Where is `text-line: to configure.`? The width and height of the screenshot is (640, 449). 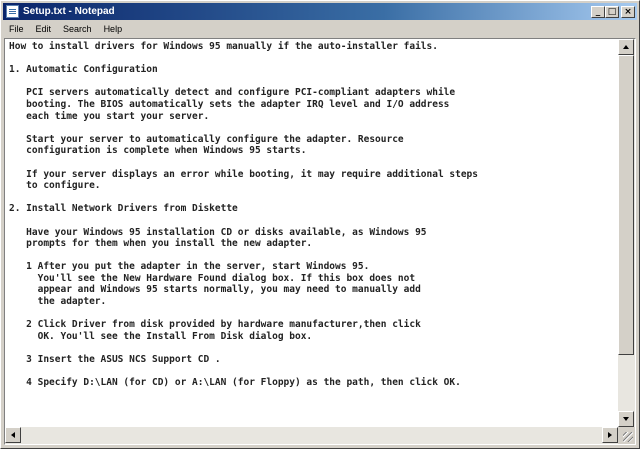 text-line: to configure. is located at coordinates (55, 186).